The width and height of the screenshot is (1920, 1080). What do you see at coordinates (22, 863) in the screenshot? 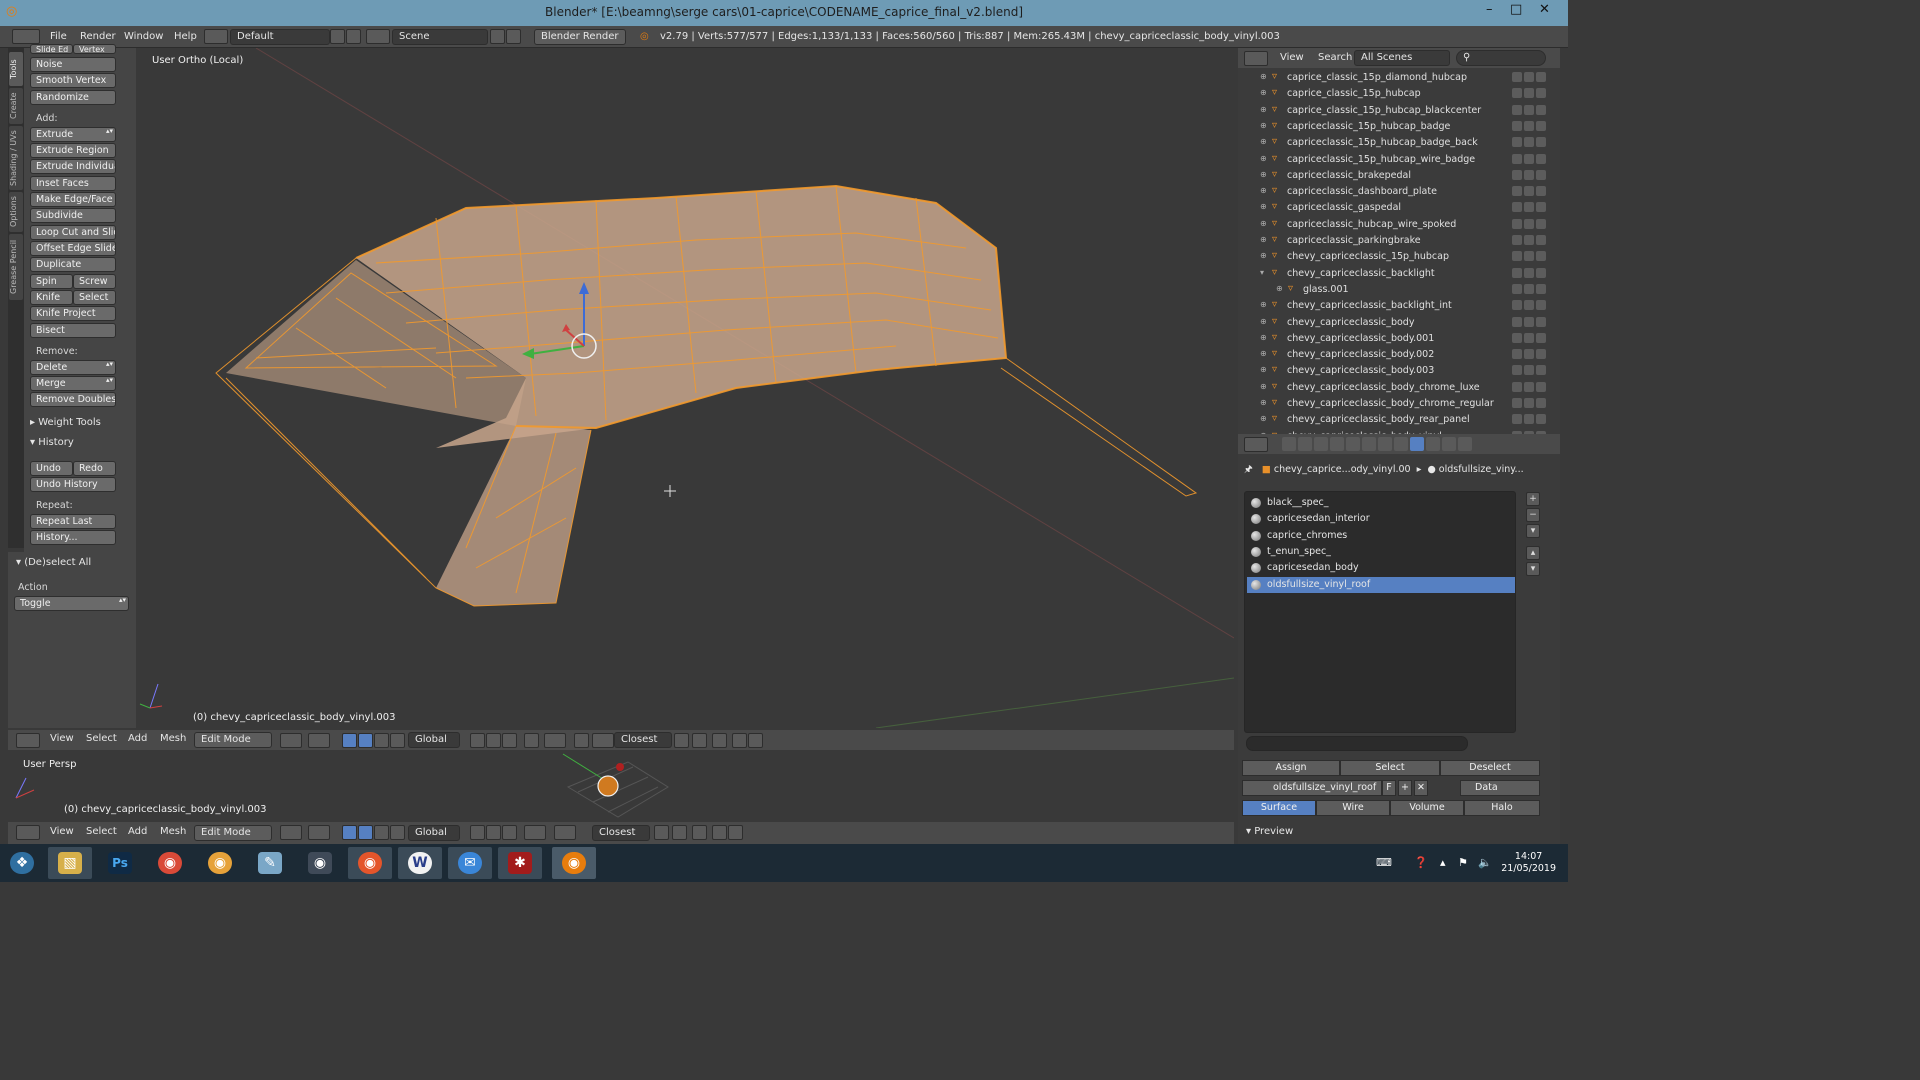
I see `start-button: ❖` at bounding box center [22, 863].